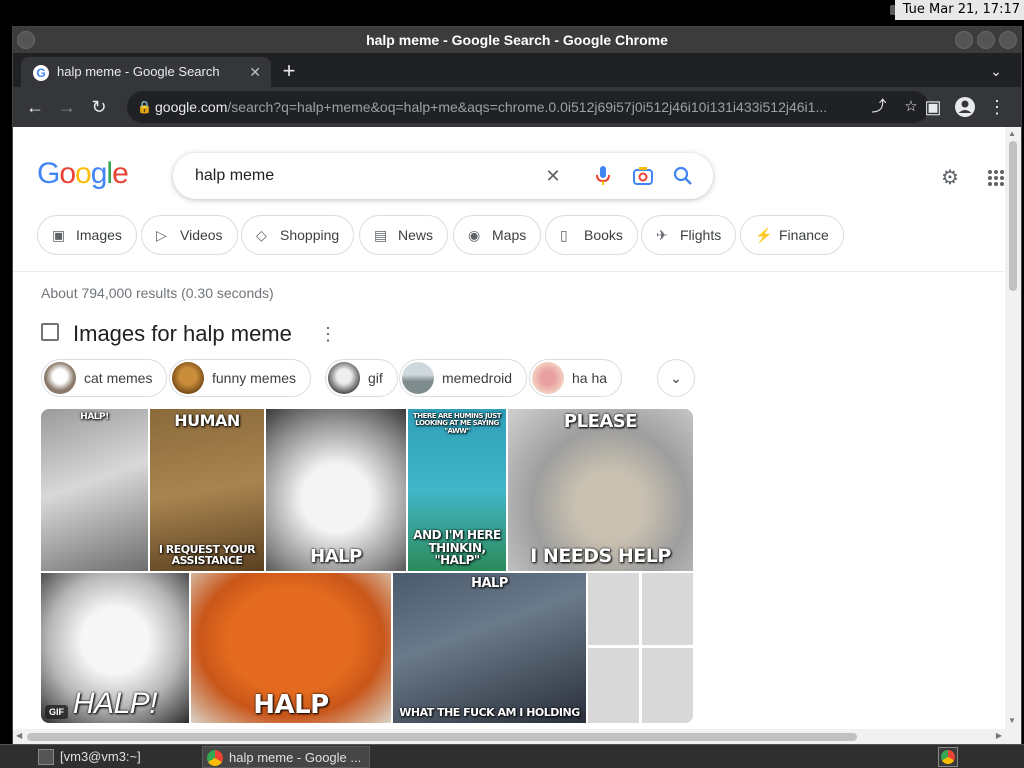  Describe the element at coordinates (138, 71) in the screenshot. I see `tab-title: halp meme - Google Search` at that location.